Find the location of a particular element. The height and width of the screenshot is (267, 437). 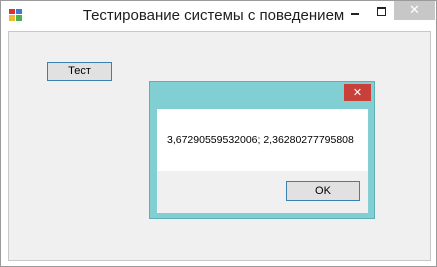

minimize-icon is located at coordinates (355, 14).